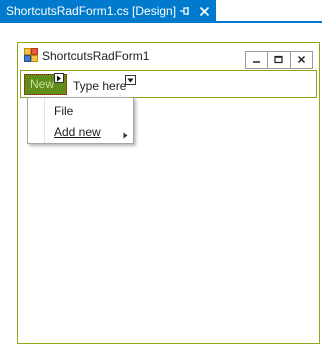 Image resolution: width=322 pixels, height=350 pixels. What do you see at coordinates (80, 120) in the screenshot?
I see `dropdown-menu: File Add new` at bounding box center [80, 120].